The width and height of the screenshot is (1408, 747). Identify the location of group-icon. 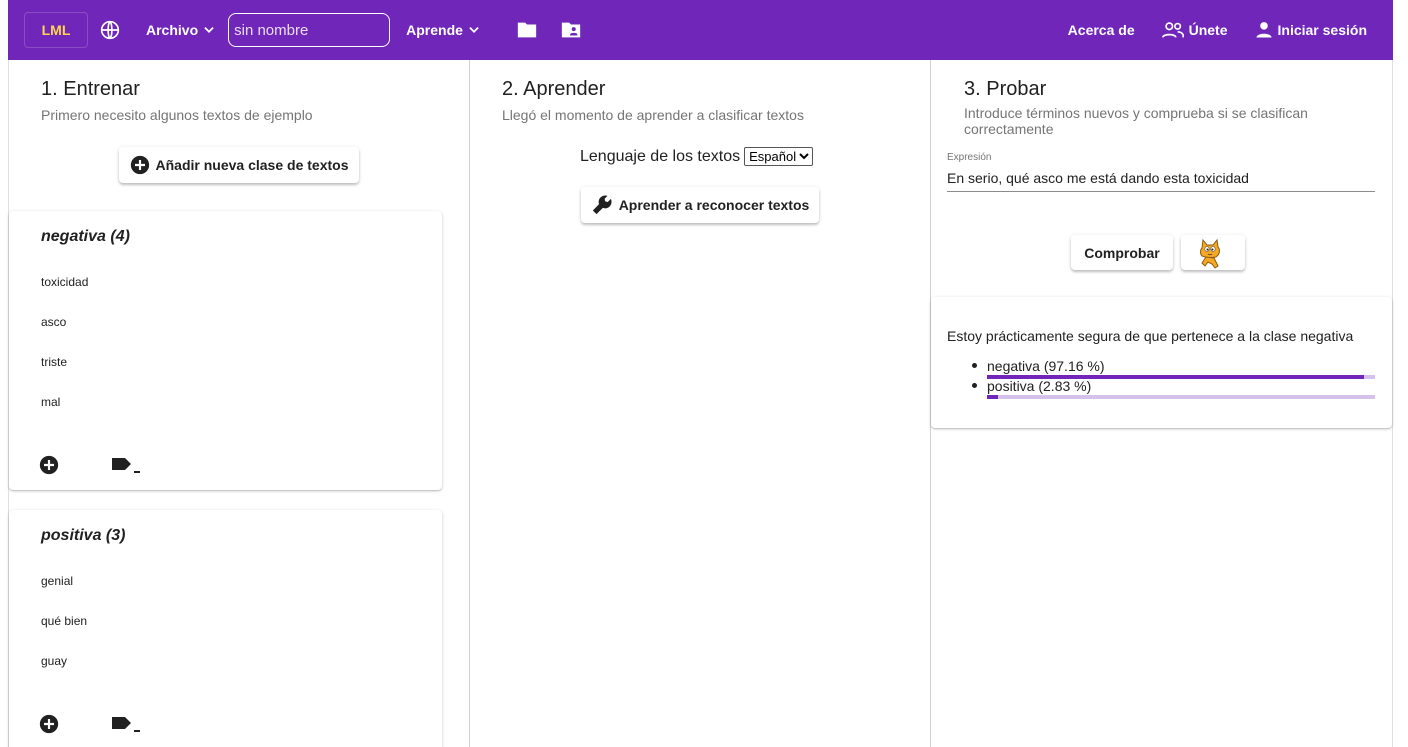
(1172, 30).